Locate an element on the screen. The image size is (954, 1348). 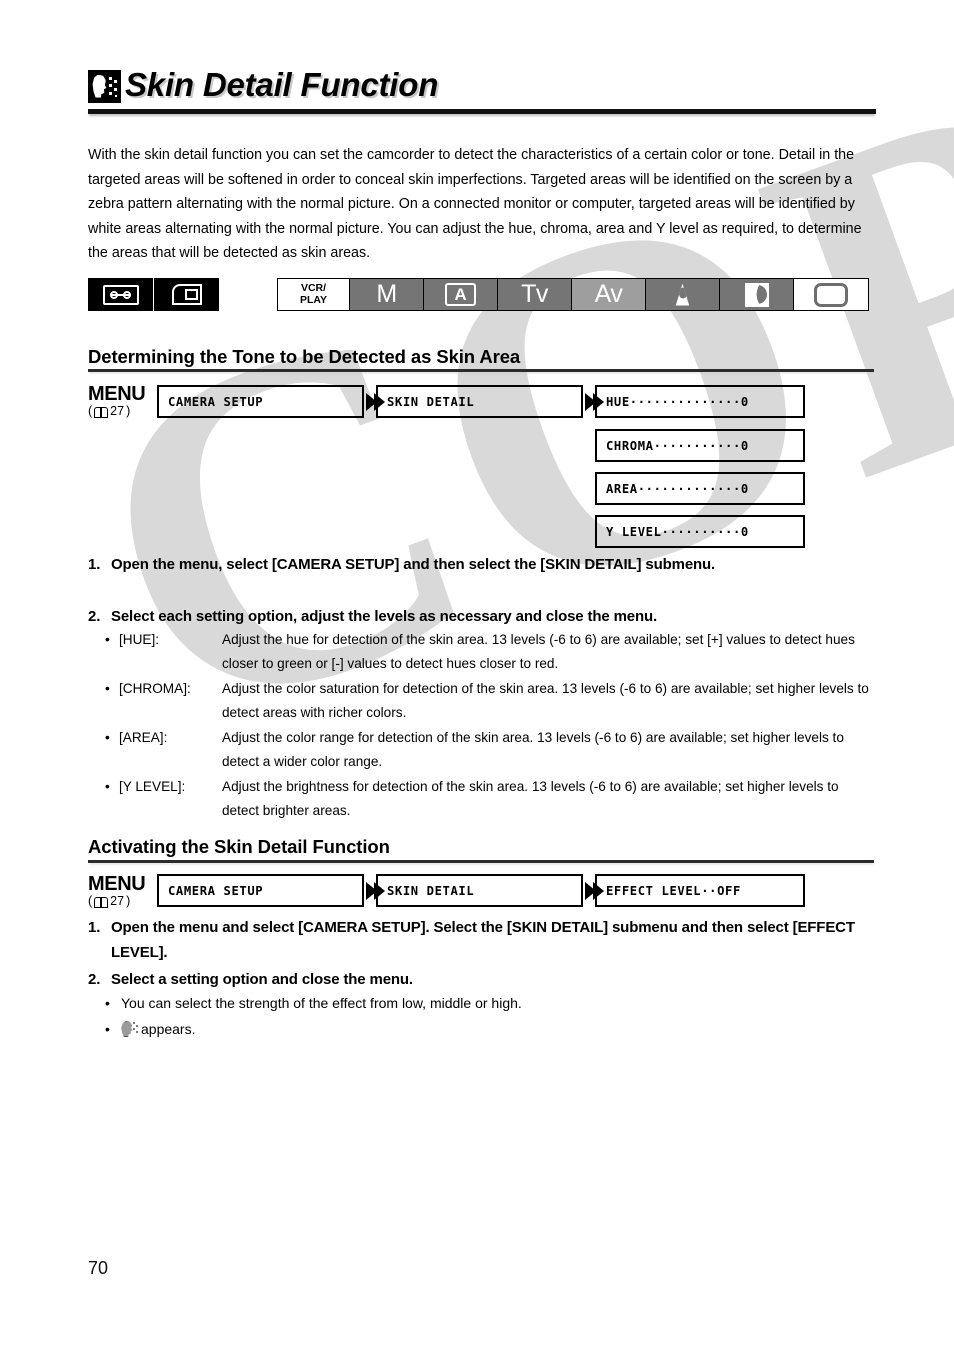
mode-label-play: PLAY is located at coordinates (313, 299).